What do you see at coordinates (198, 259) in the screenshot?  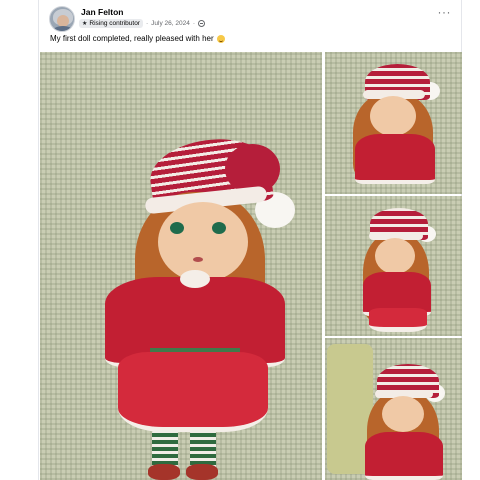 I see `doll-mouth` at bounding box center [198, 259].